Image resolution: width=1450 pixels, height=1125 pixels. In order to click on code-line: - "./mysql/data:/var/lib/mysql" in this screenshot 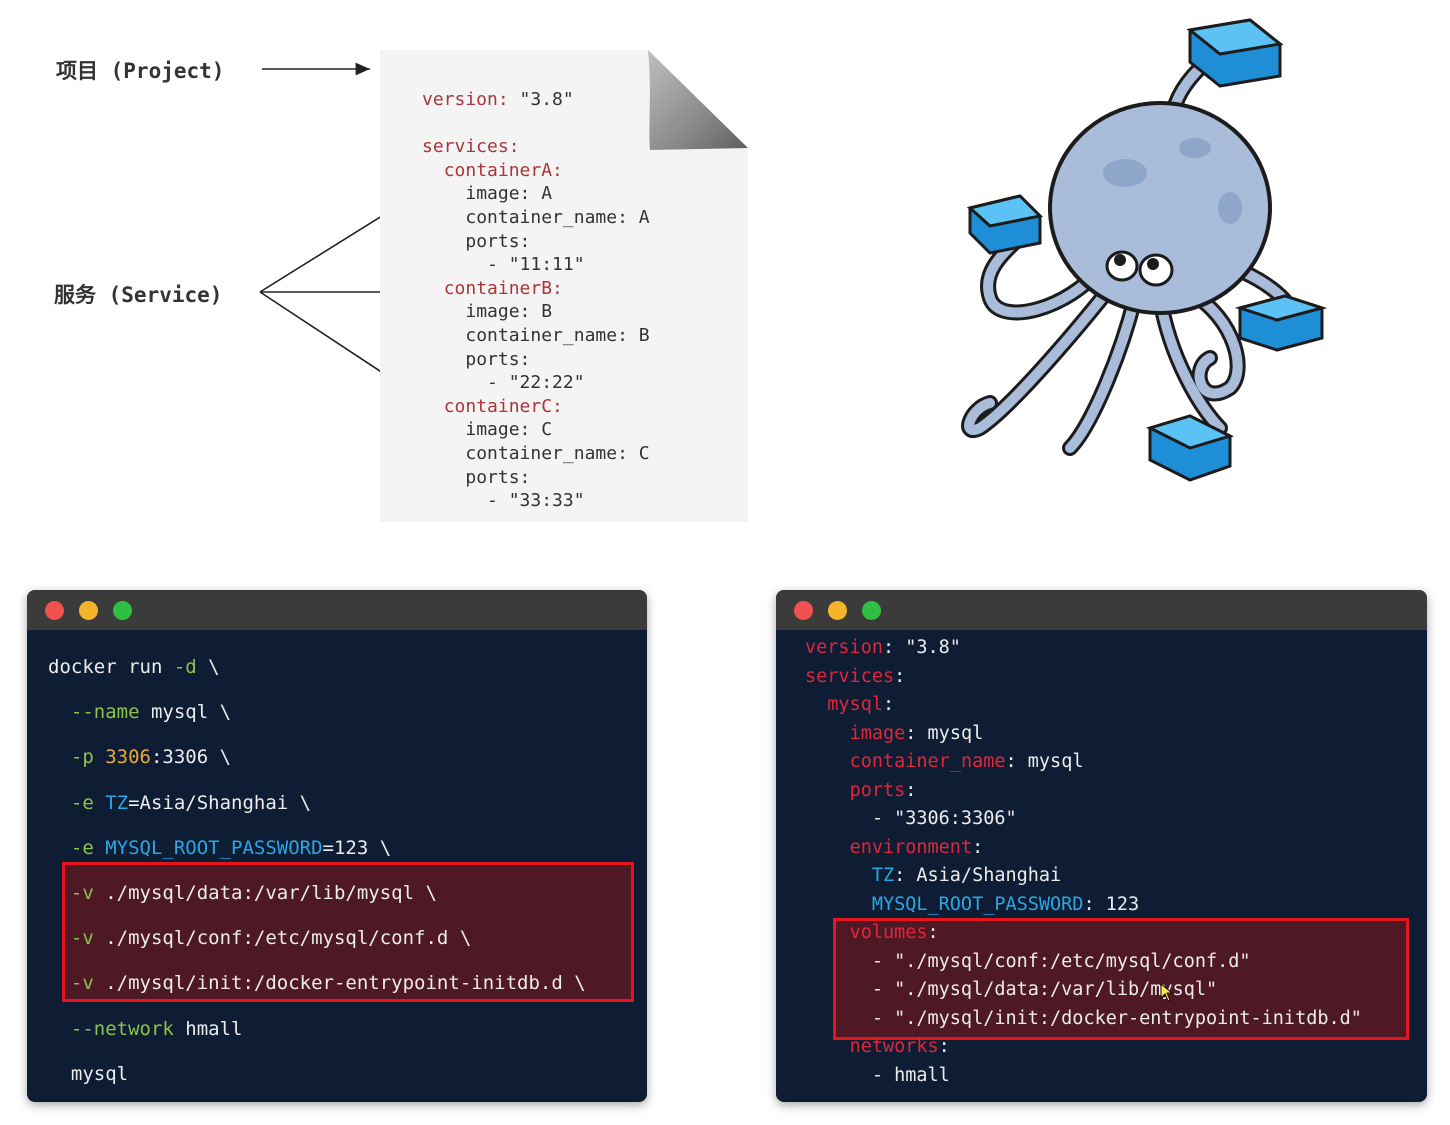, I will do `click(1083, 990)`.